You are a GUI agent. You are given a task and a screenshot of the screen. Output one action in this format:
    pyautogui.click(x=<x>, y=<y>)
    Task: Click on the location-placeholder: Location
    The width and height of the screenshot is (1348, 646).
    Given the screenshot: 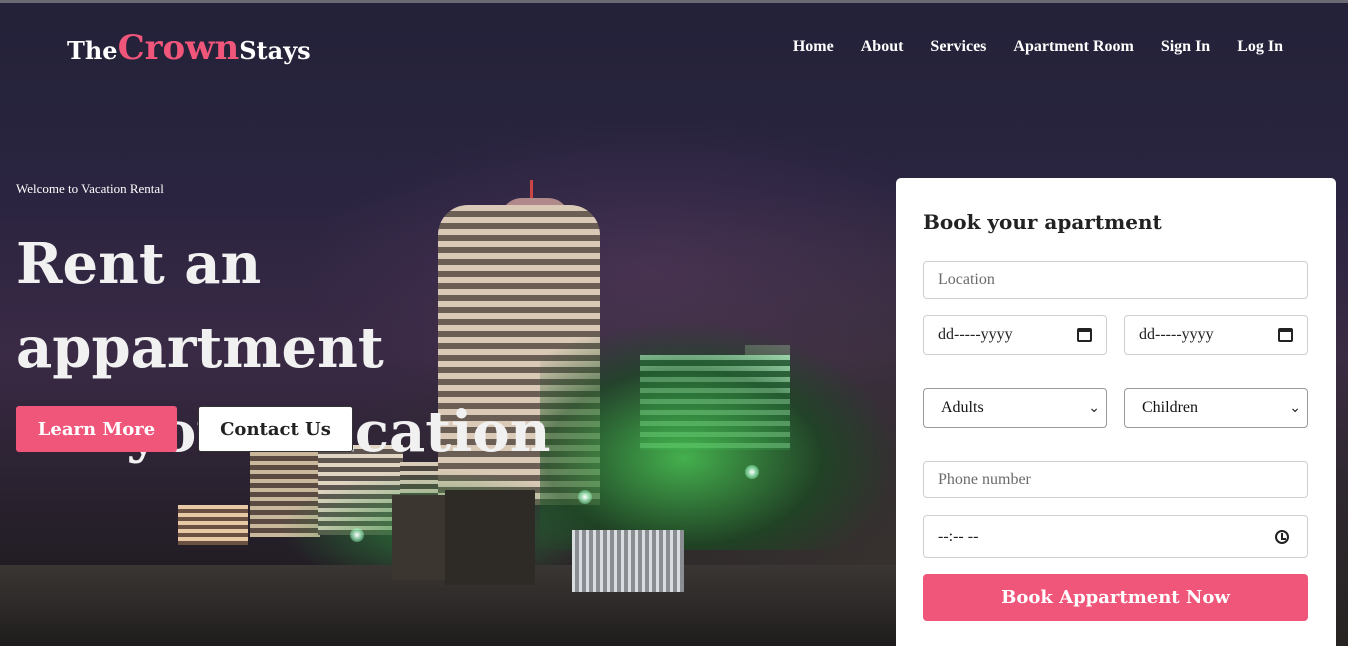 What is the action you would take?
    pyautogui.click(x=966, y=279)
    